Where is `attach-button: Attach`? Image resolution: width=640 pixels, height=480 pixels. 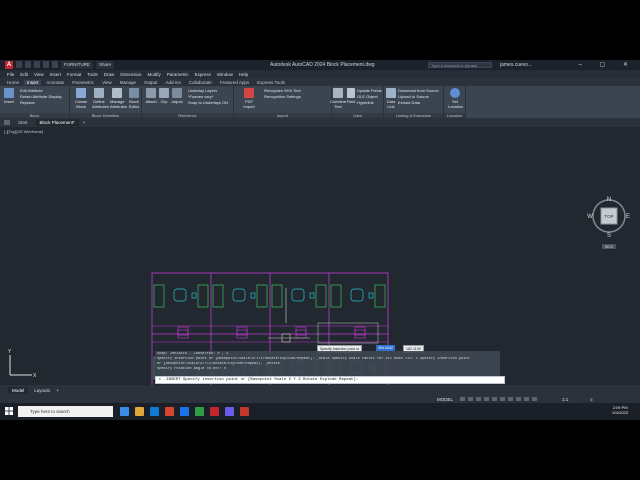
attach-button: Attach is located at coordinates (151, 96).